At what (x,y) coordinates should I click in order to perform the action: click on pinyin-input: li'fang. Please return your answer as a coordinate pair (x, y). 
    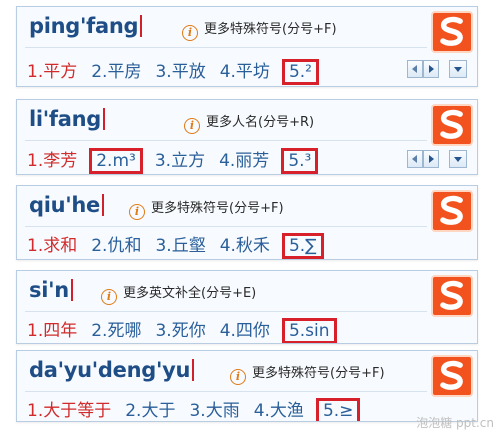
    Looking at the image, I should click on (67, 119).